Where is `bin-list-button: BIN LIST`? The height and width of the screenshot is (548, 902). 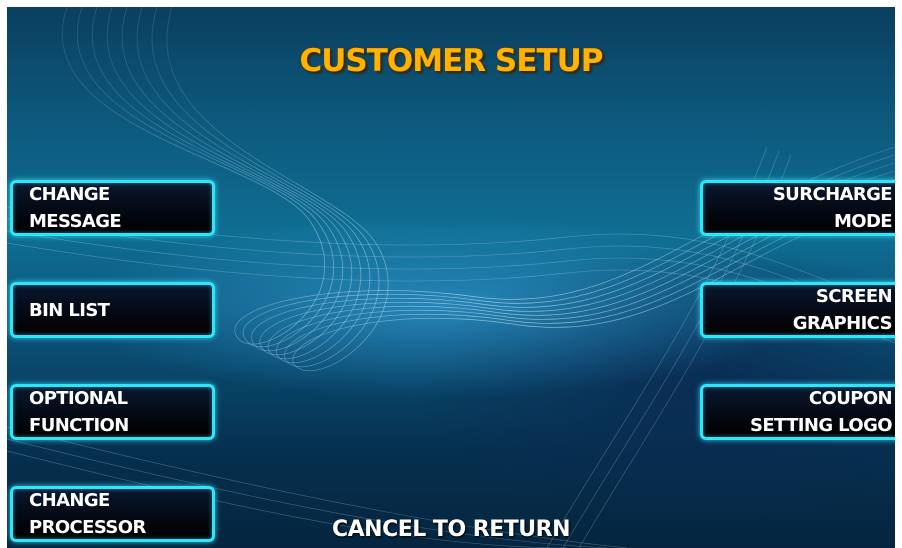
bin-list-button: BIN LIST is located at coordinates (112, 310).